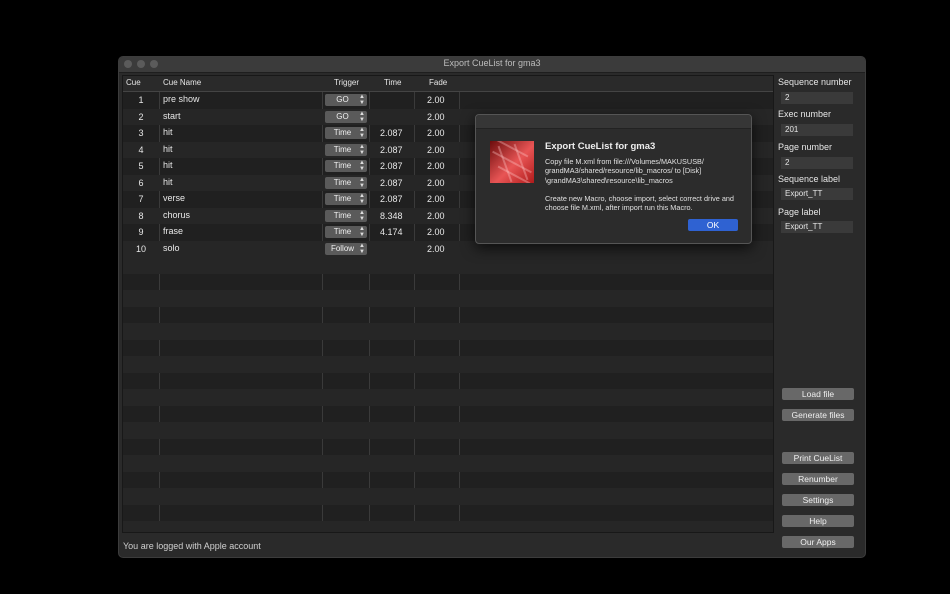  I want to click on cue-name: chorus, so click(176, 215).